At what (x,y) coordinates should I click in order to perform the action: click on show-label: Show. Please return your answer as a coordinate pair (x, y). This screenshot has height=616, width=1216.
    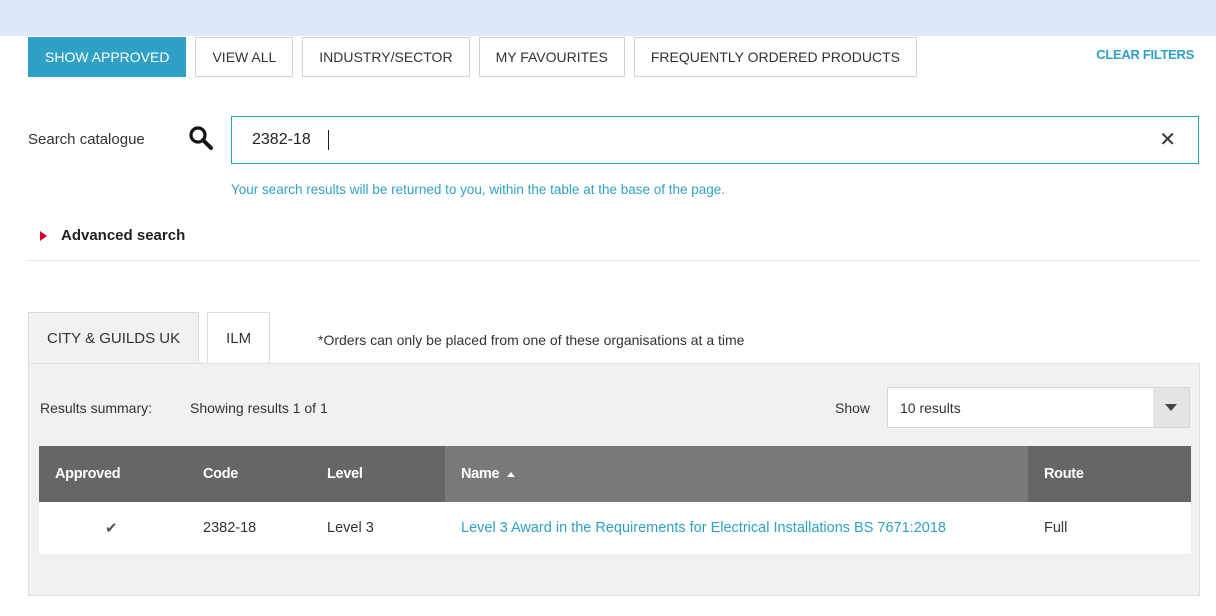
    Looking at the image, I should click on (853, 408).